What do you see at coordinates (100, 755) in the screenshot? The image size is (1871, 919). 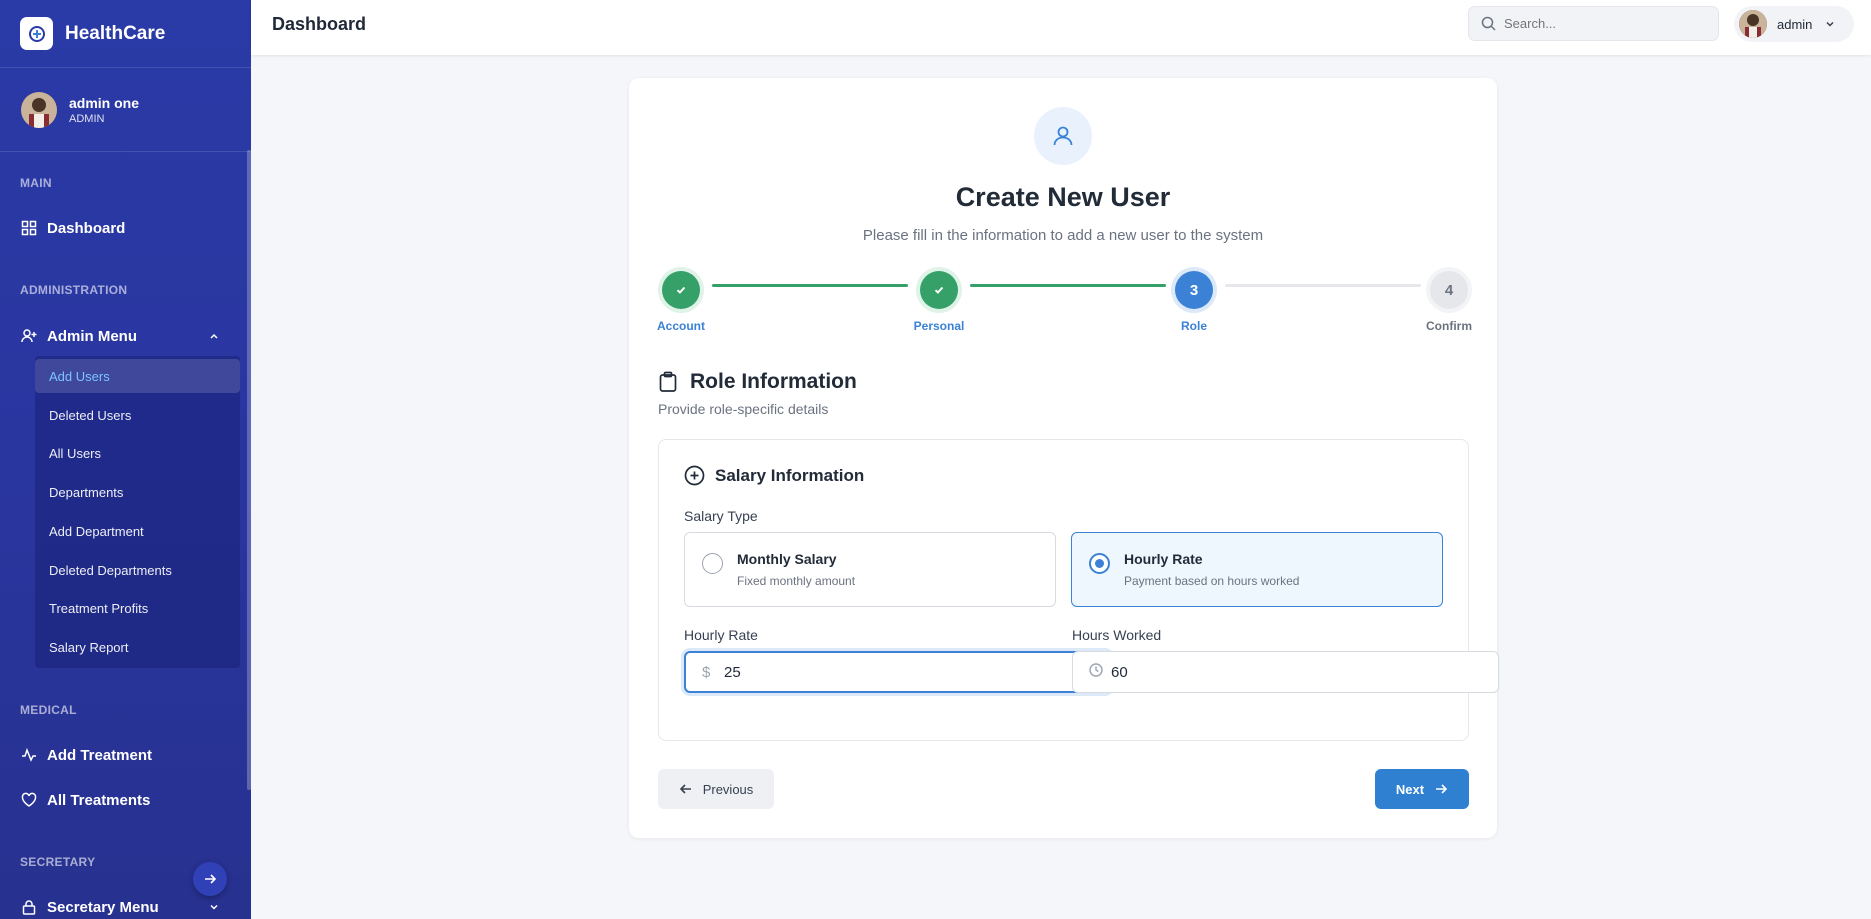 I see `sidebar-item-label: Add Treatment` at bounding box center [100, 755].